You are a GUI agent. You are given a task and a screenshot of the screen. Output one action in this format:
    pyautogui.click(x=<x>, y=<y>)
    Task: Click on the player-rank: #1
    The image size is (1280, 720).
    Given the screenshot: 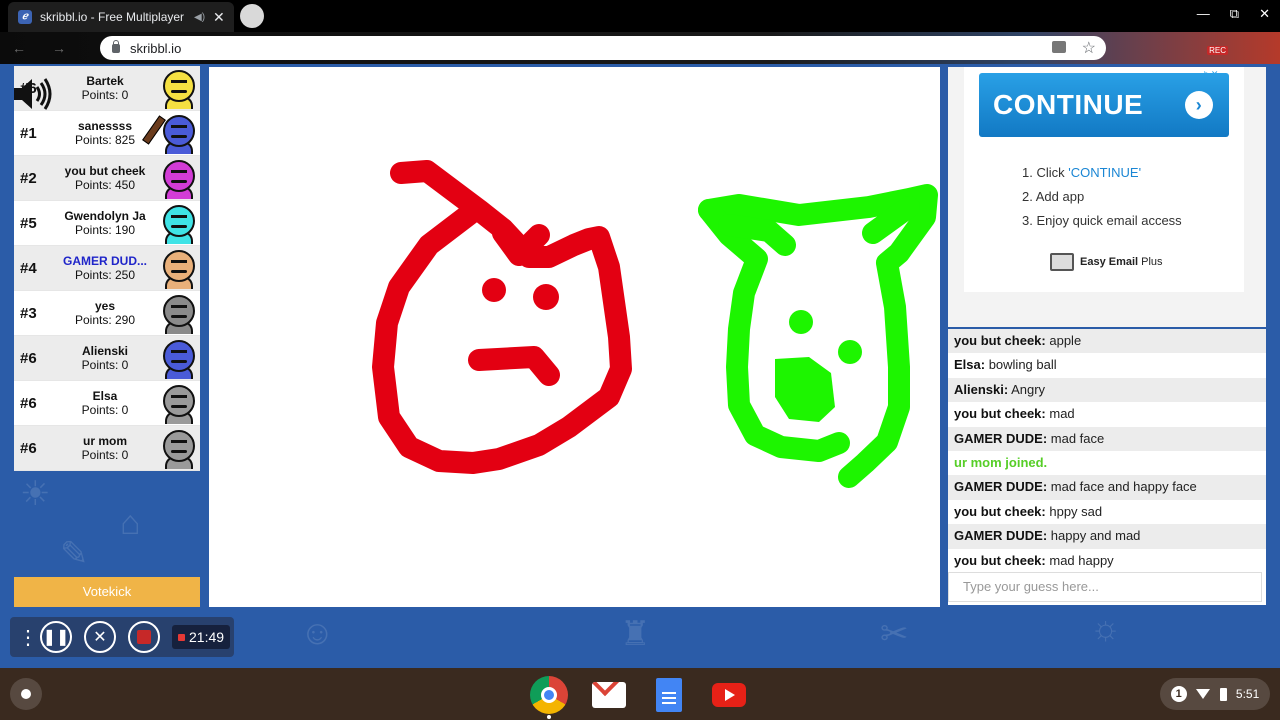 What is the action you would take?
    pyautogui.click(x=28, y=133)
    